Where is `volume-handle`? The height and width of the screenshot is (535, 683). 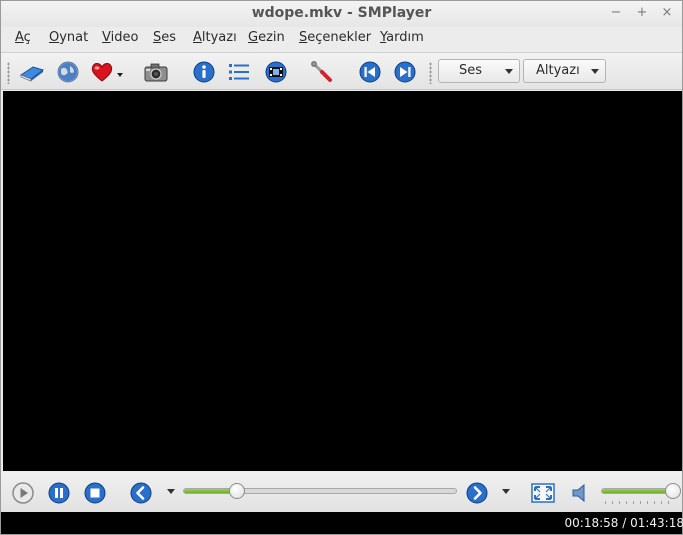 volume-handle is located at coordinates (673, 491).